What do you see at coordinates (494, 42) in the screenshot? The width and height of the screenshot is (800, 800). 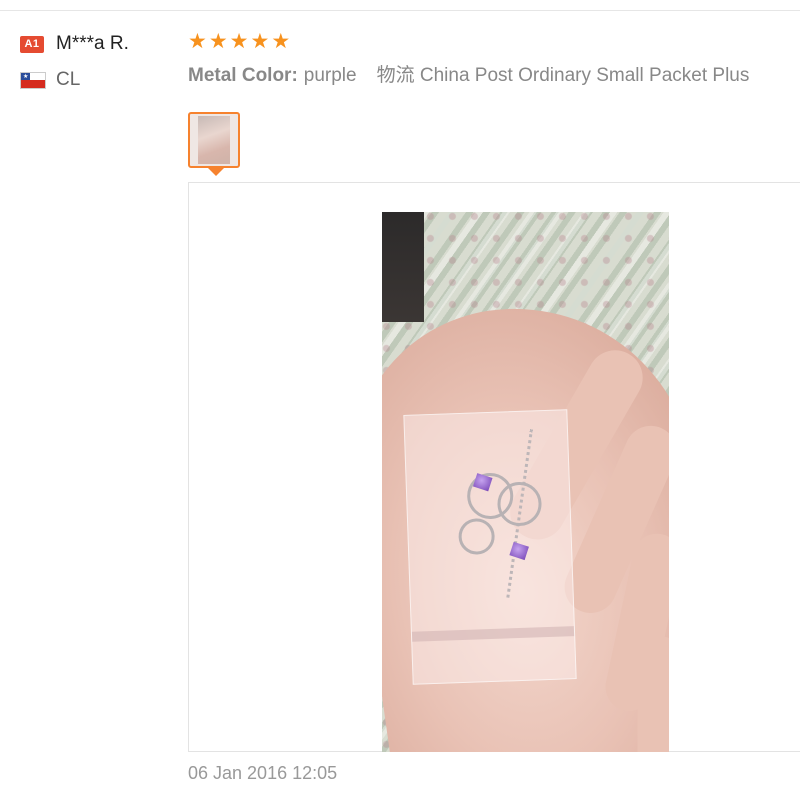 I see `star-rating: ★ ★ ★ ★ ★` at bounding box center [494, 42].